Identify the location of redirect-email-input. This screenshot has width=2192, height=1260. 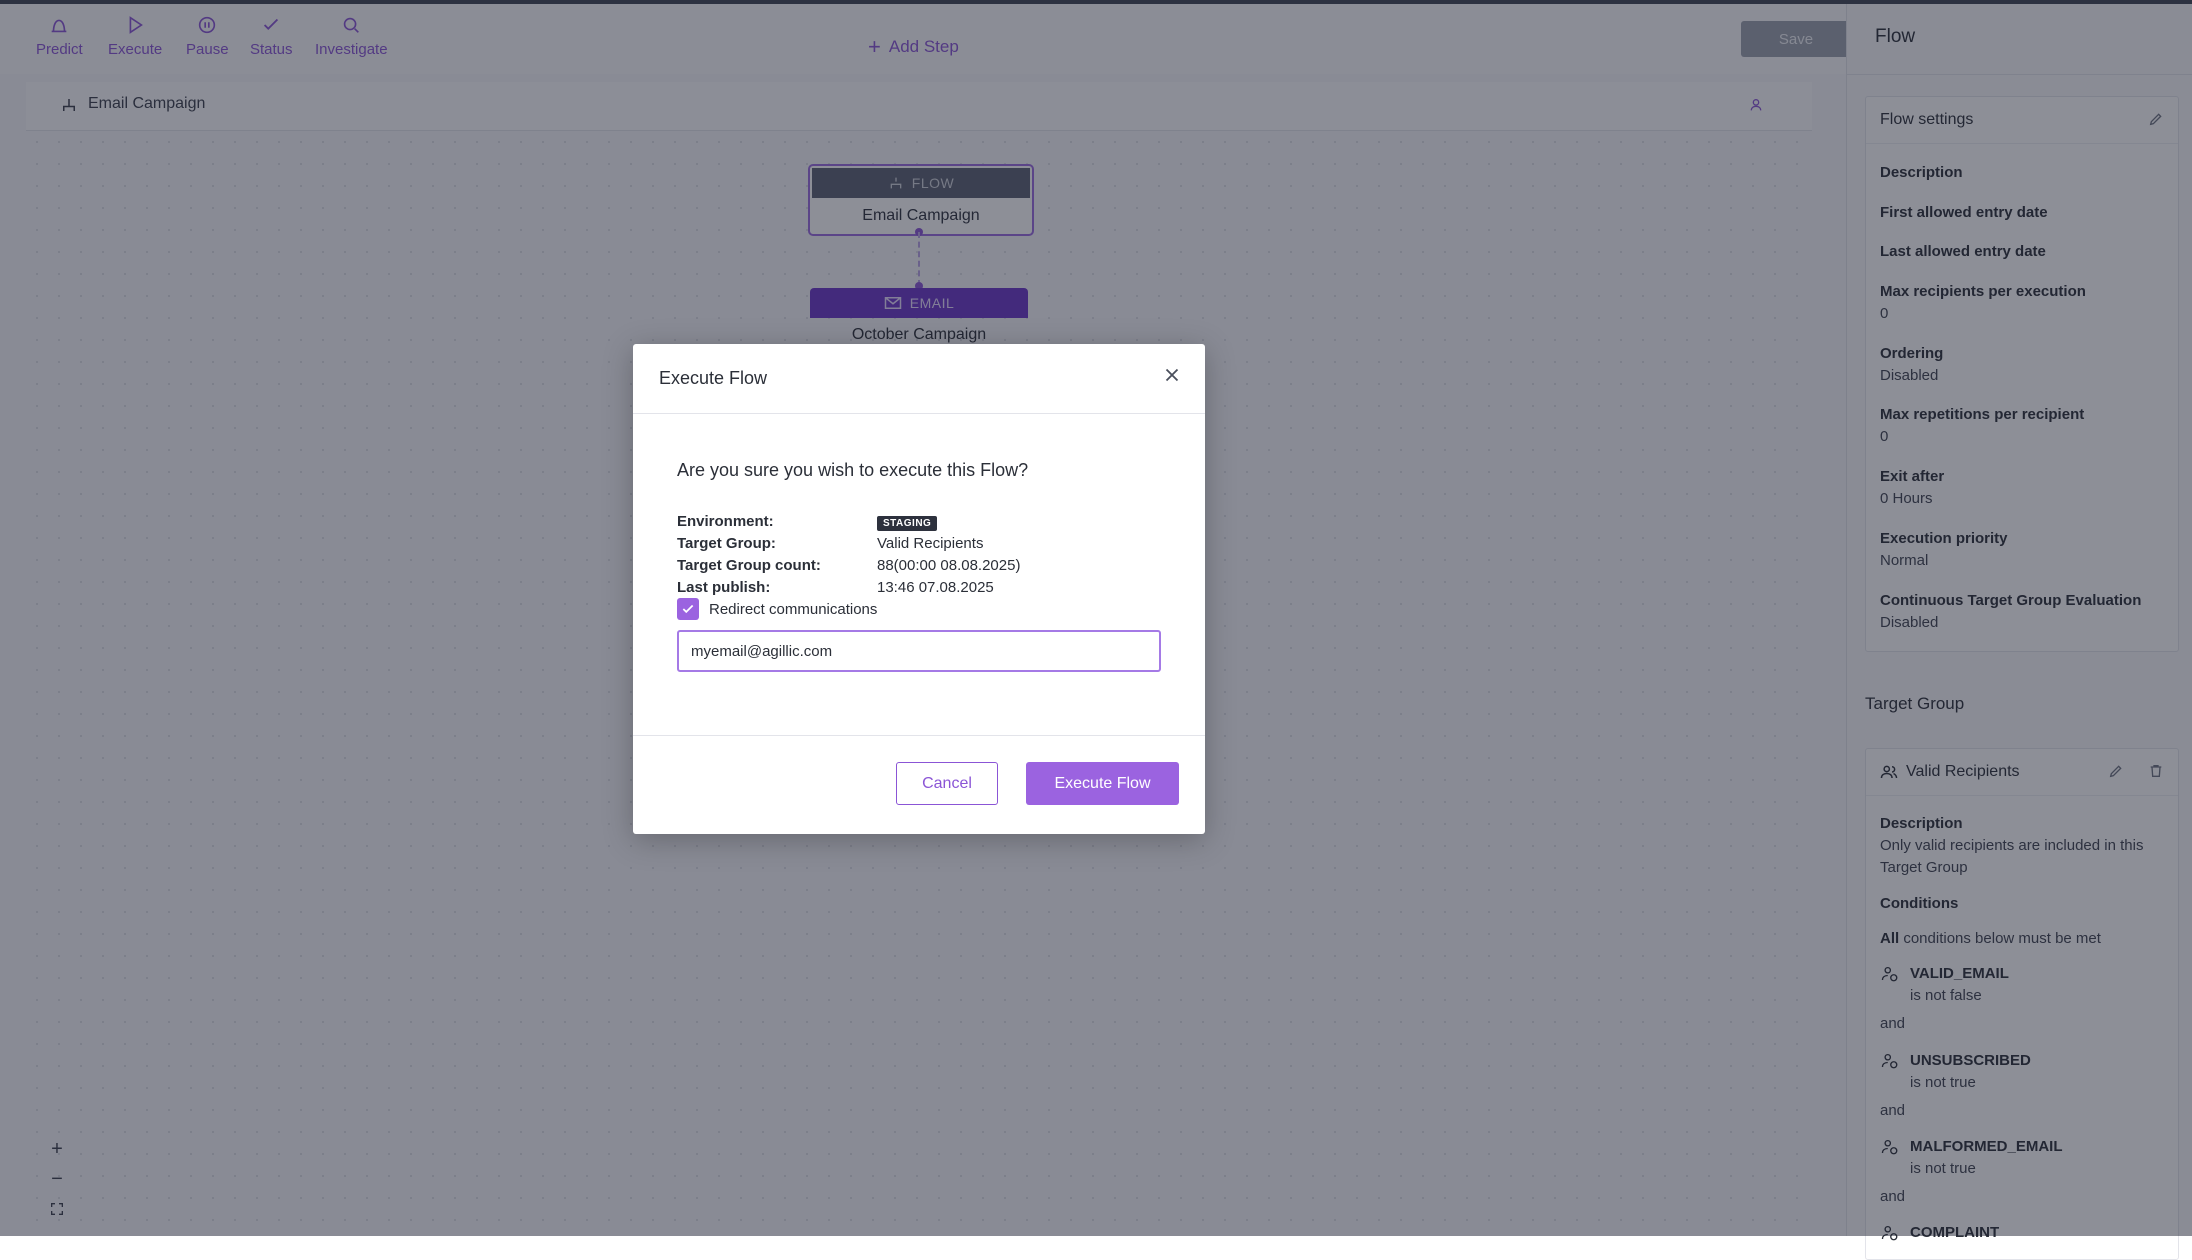
(919, 651).